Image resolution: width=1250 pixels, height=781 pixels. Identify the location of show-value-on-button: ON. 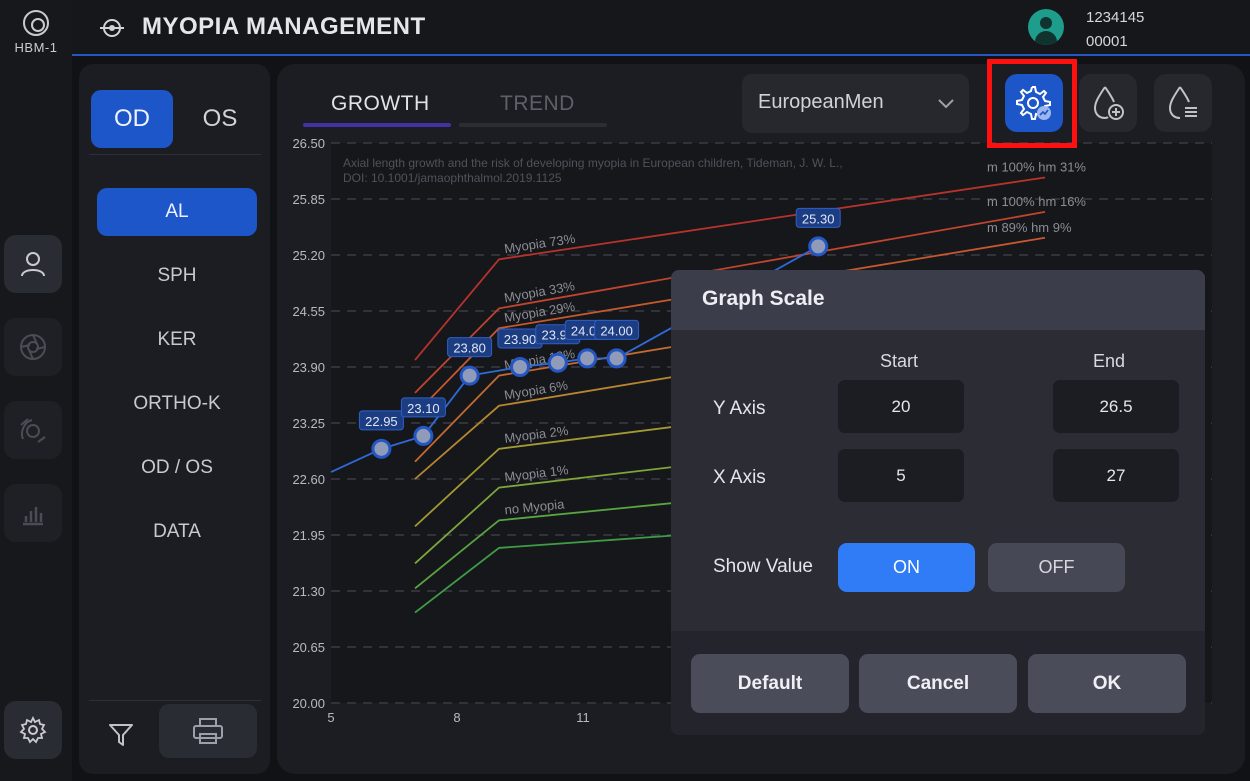
(906, 567).